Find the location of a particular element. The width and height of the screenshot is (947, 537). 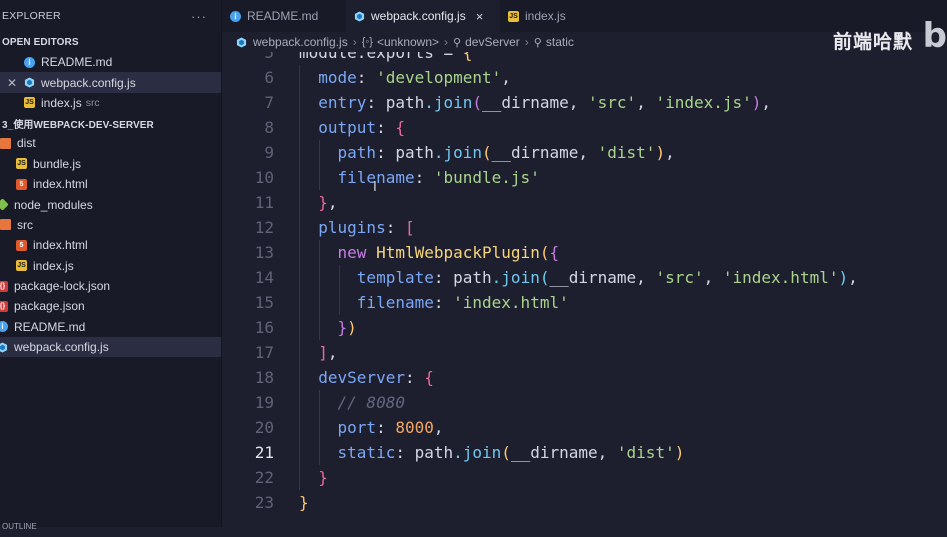

code-token: { is located at coordinates (400, 127).